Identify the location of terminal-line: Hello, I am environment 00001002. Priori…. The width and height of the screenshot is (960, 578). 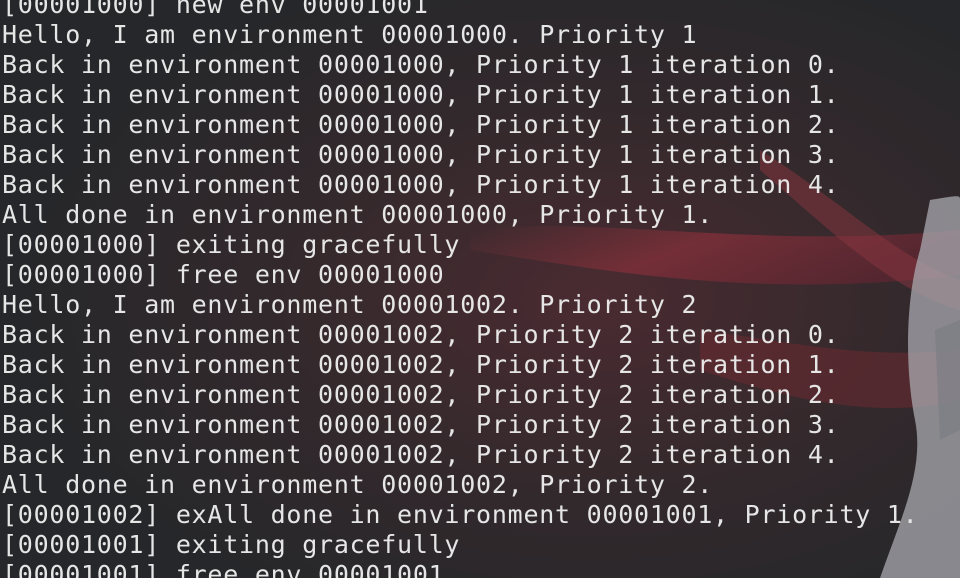
(350, 304).